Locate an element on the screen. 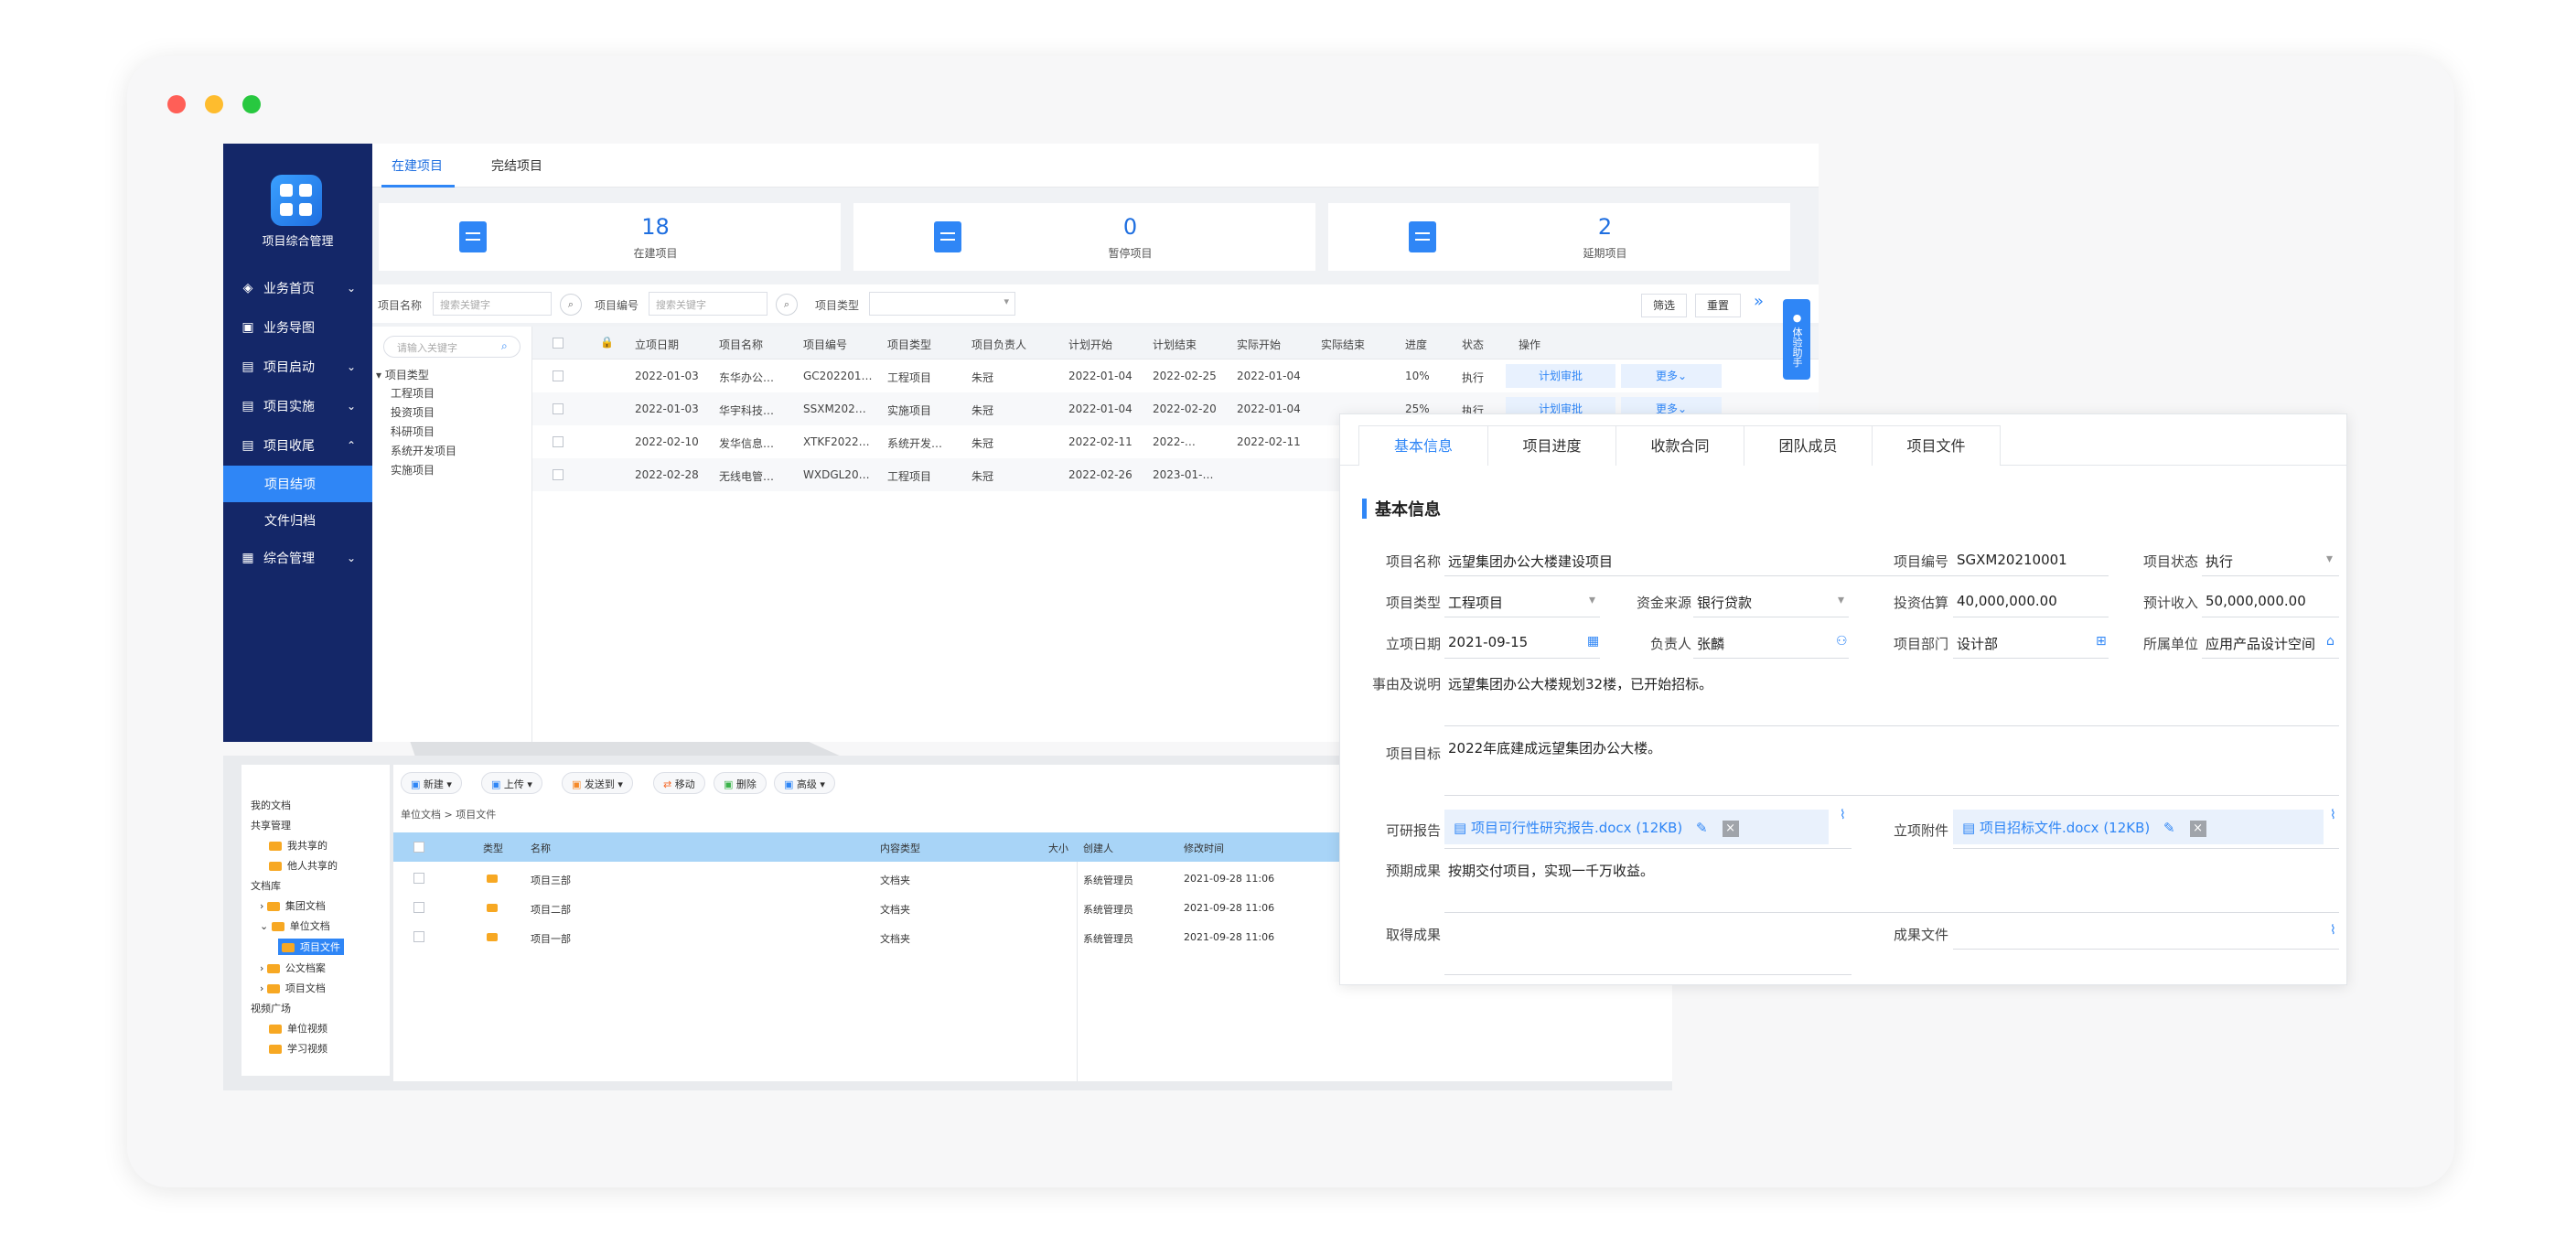 The image size is (2576, 1245). section-marker is located at coordinates (1365, 509).